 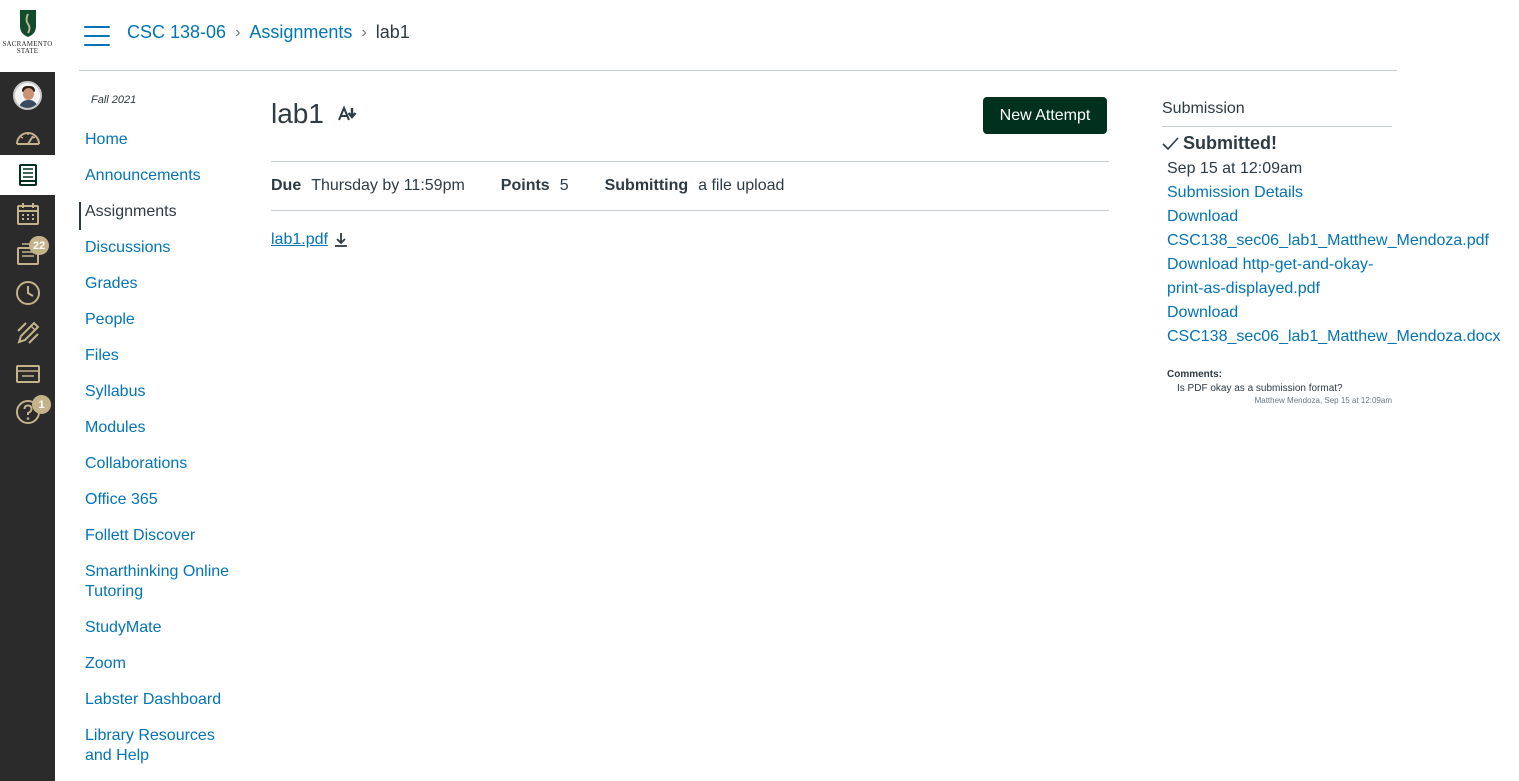 I want to click on sacramento-state-logo: SACRAMENTO STATE, so click(x=27, y=36).